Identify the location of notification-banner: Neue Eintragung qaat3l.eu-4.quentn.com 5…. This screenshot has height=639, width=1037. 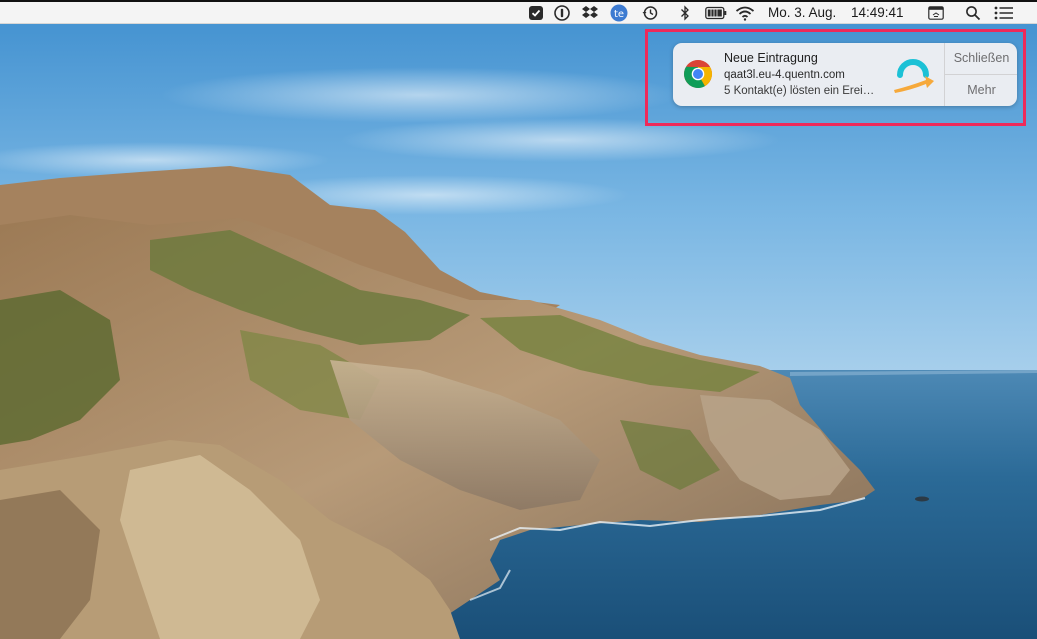
(845, 74).